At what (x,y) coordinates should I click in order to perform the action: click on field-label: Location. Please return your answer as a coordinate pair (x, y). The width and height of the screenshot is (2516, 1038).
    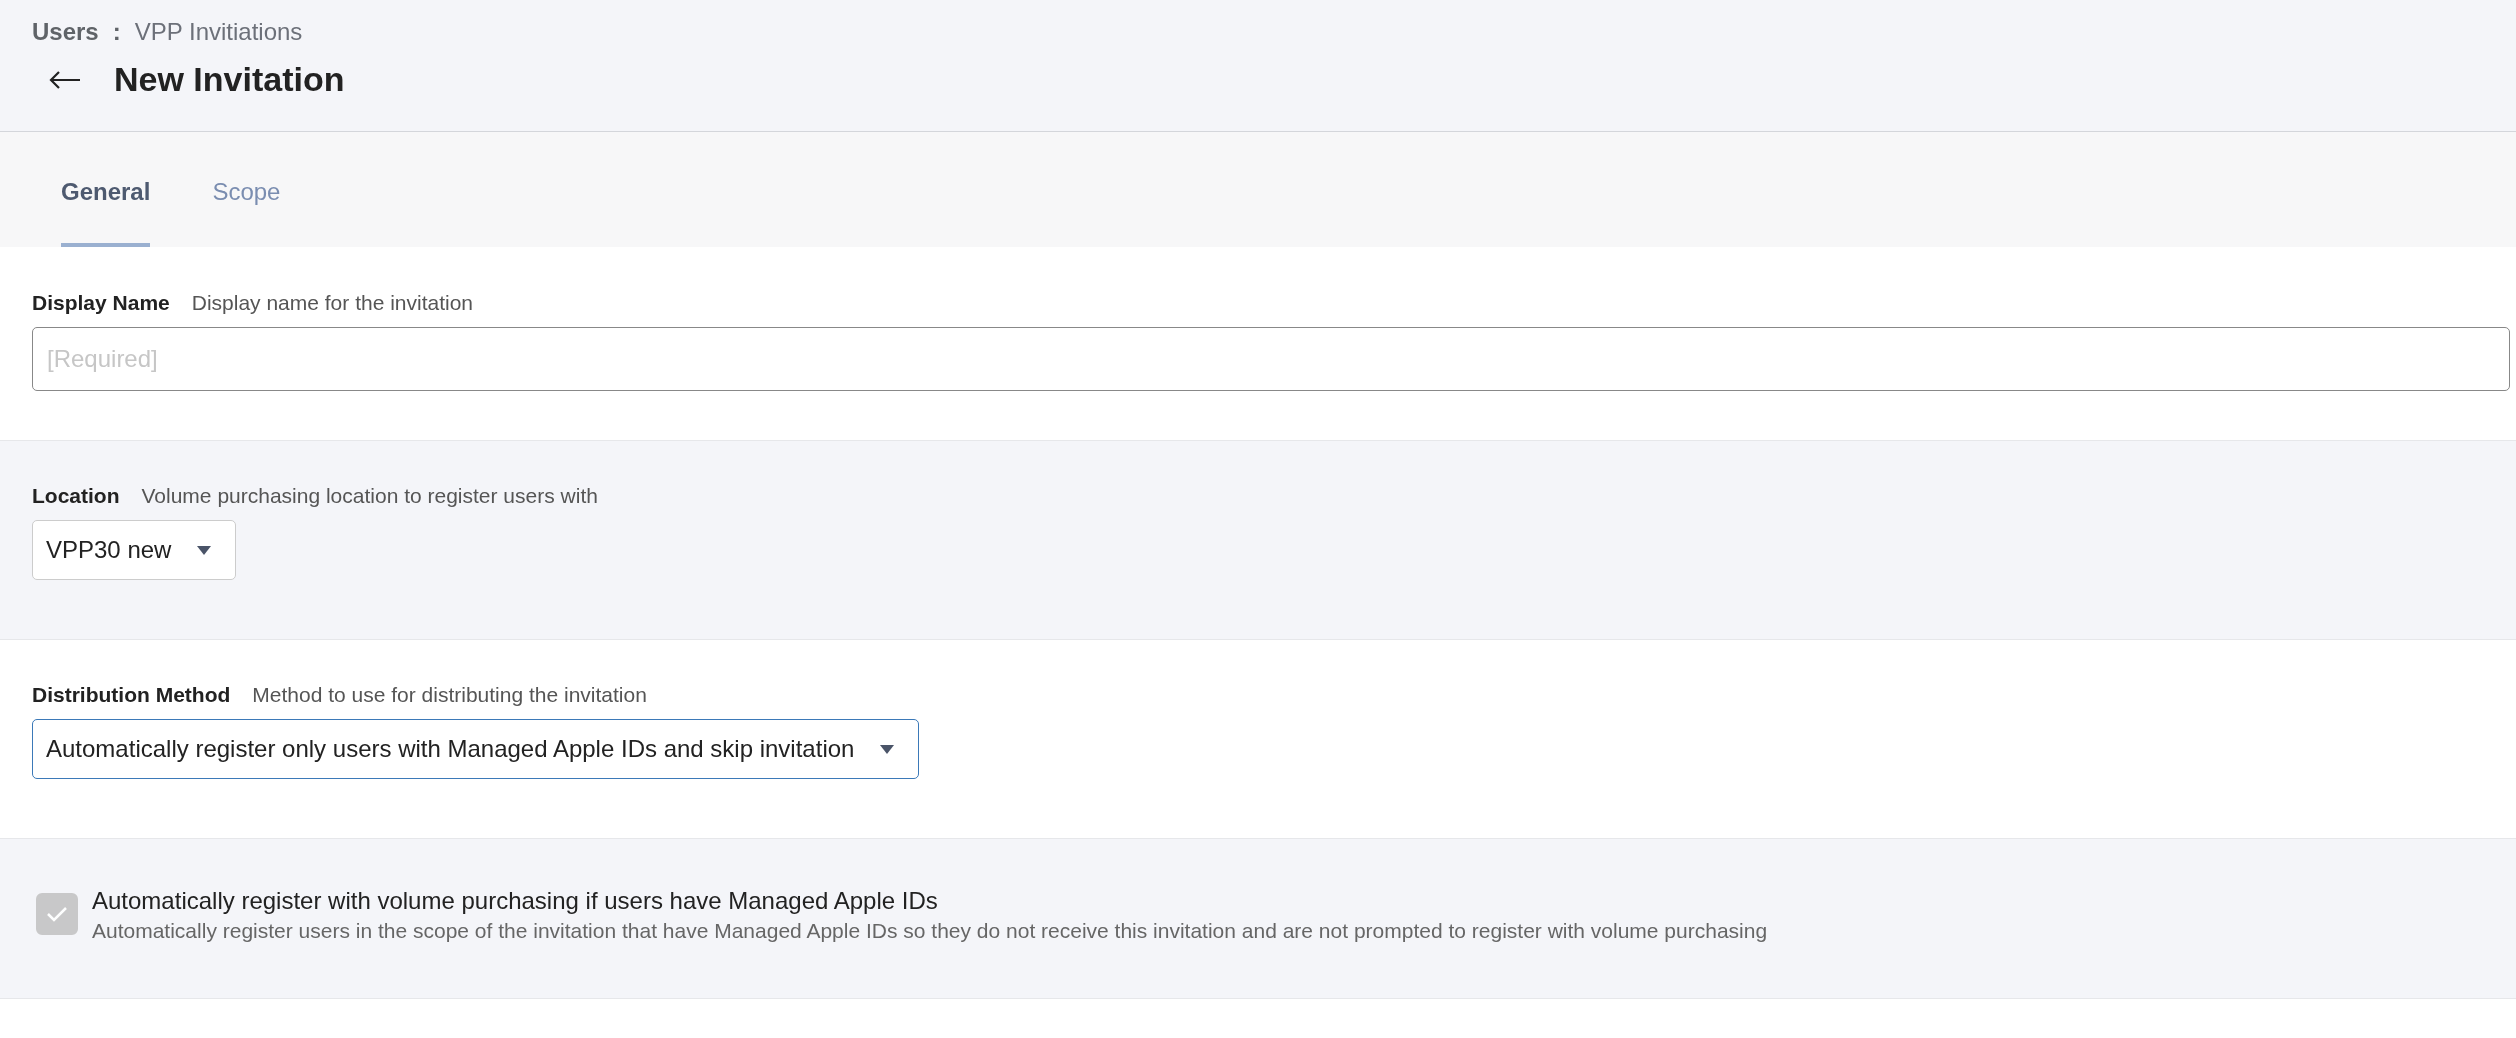
    Looking at the image, I should click on (76, 496).